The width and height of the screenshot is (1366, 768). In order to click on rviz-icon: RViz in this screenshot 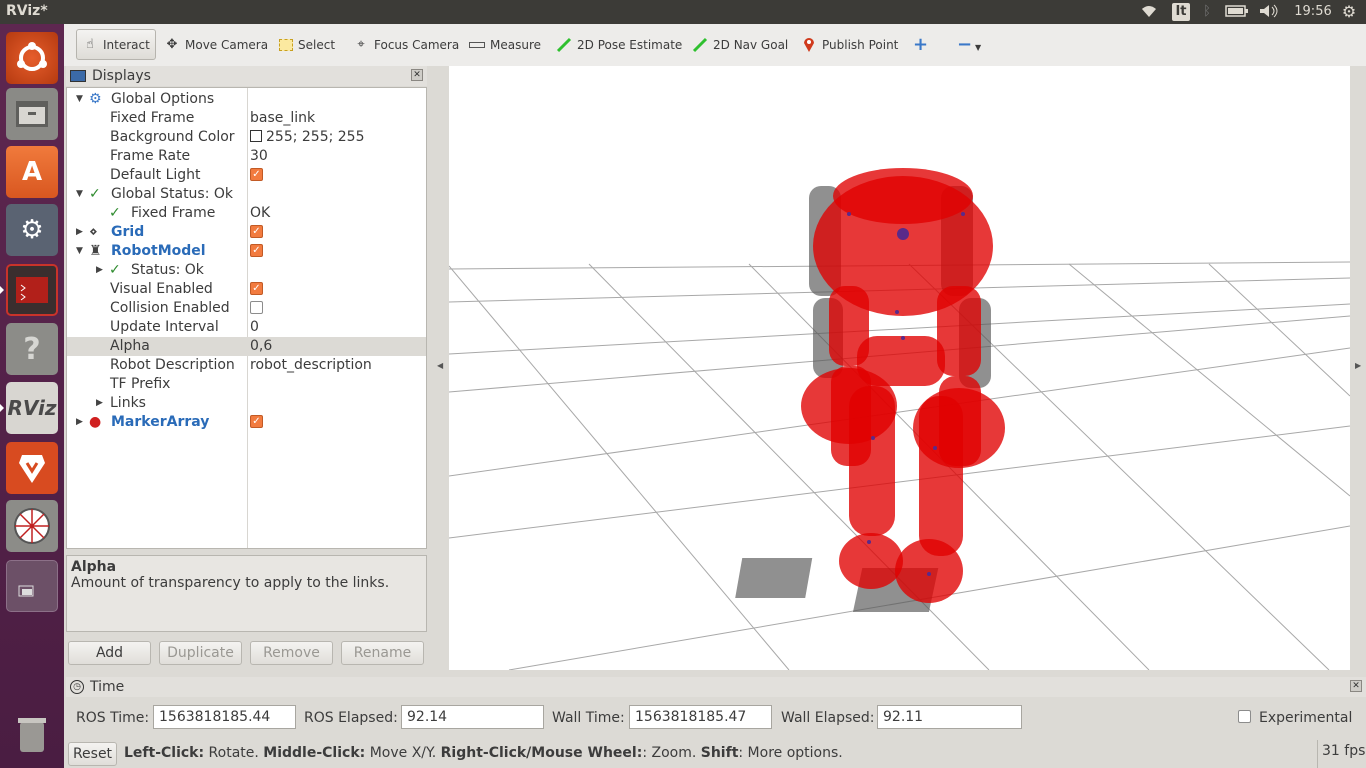, I will do `click(32, 408)`.